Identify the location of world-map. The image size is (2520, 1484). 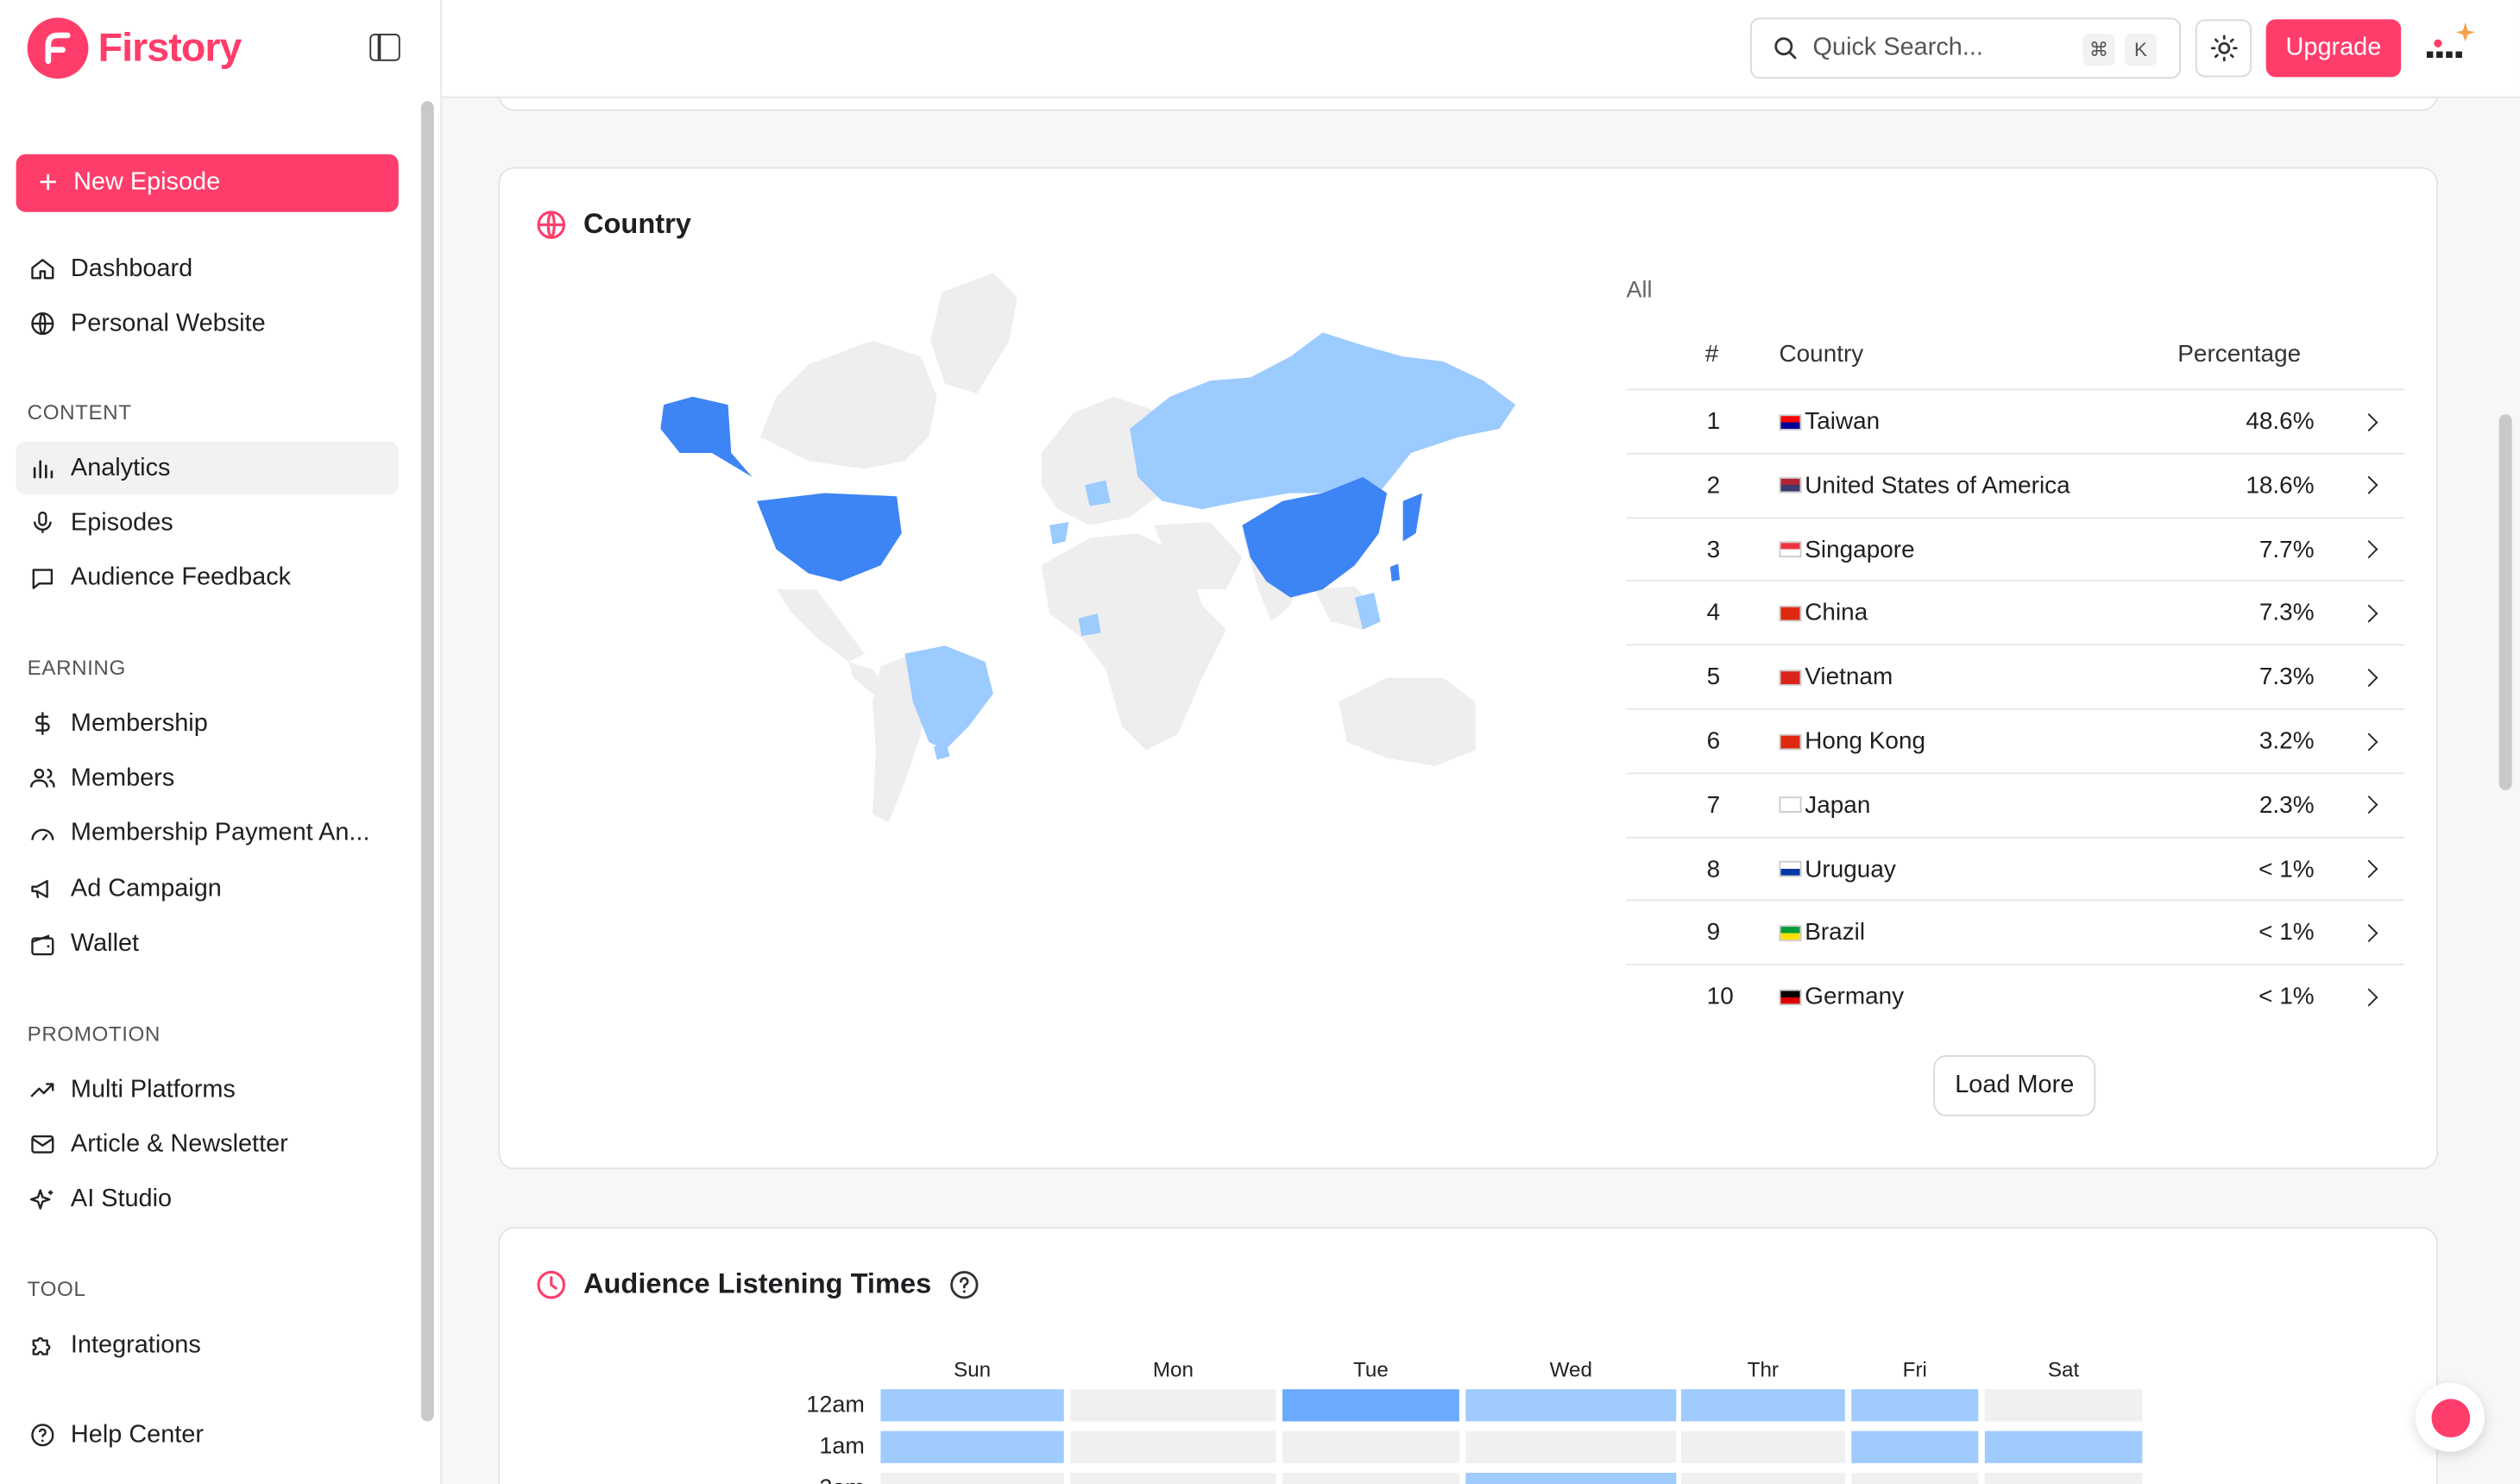
(1088, 548).